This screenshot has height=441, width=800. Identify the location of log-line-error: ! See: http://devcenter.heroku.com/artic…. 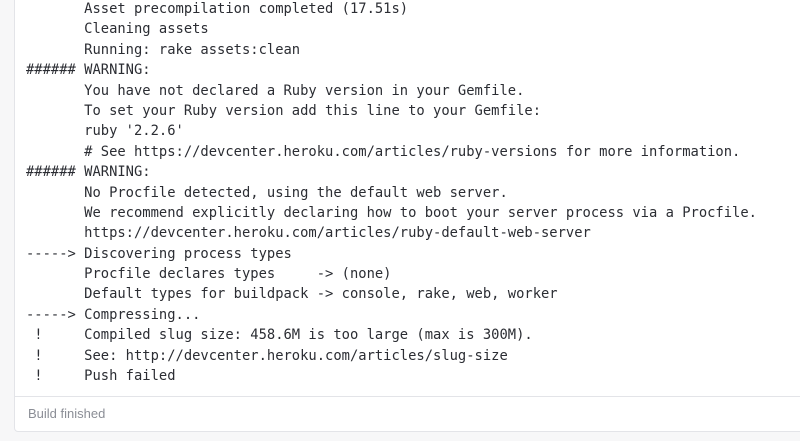
(267, 355).